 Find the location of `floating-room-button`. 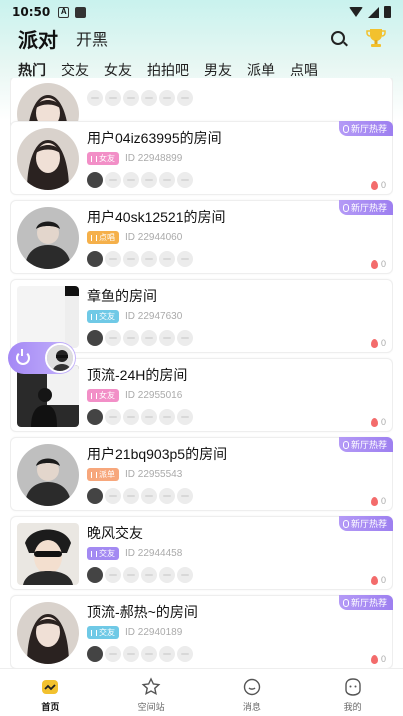

floating-room-button is located at coordinates (42, 358).